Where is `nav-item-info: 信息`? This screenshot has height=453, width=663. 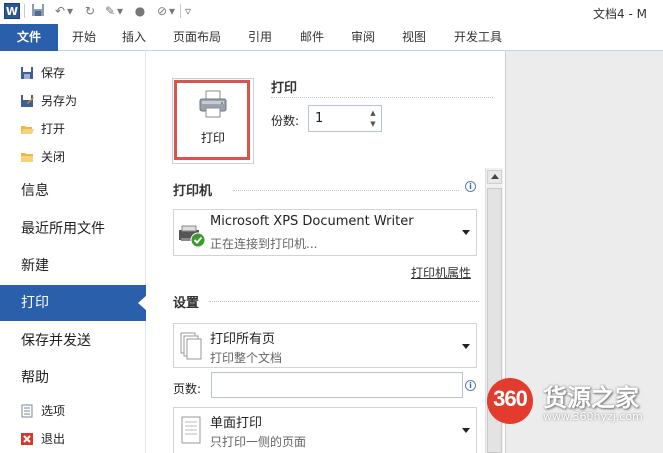 nav-item-info: 信息 is located at coordinates (73, 191).